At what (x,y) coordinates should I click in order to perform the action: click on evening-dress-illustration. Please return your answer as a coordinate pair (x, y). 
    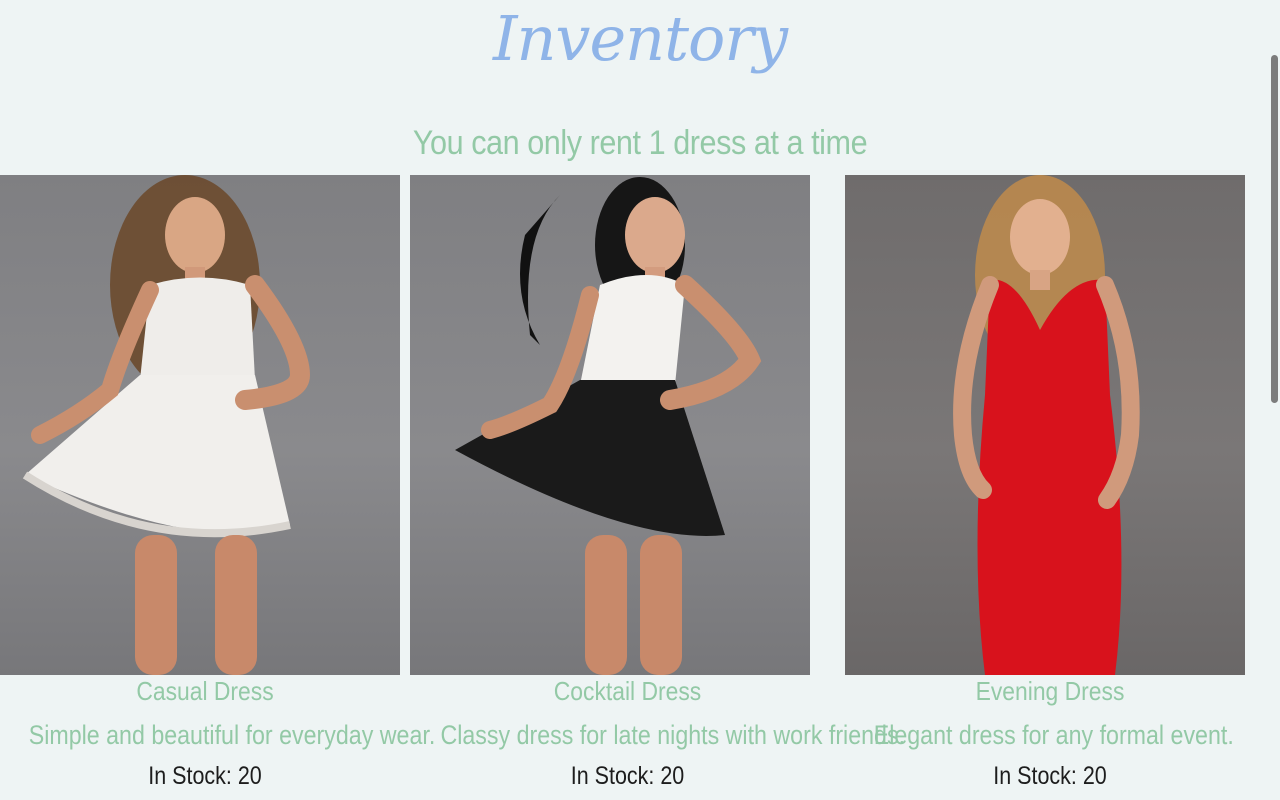
    Looking at the image, I should click on (1046, 425).